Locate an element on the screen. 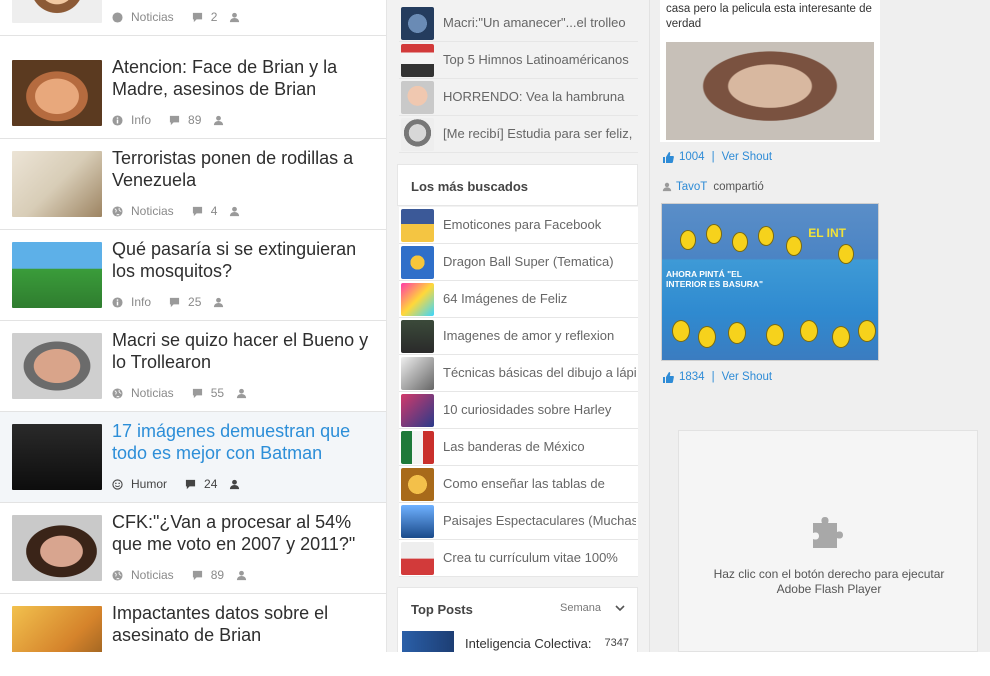  item-title: [Me recibí] Estudia para ser feliz, is located at coordinates (539, 133).